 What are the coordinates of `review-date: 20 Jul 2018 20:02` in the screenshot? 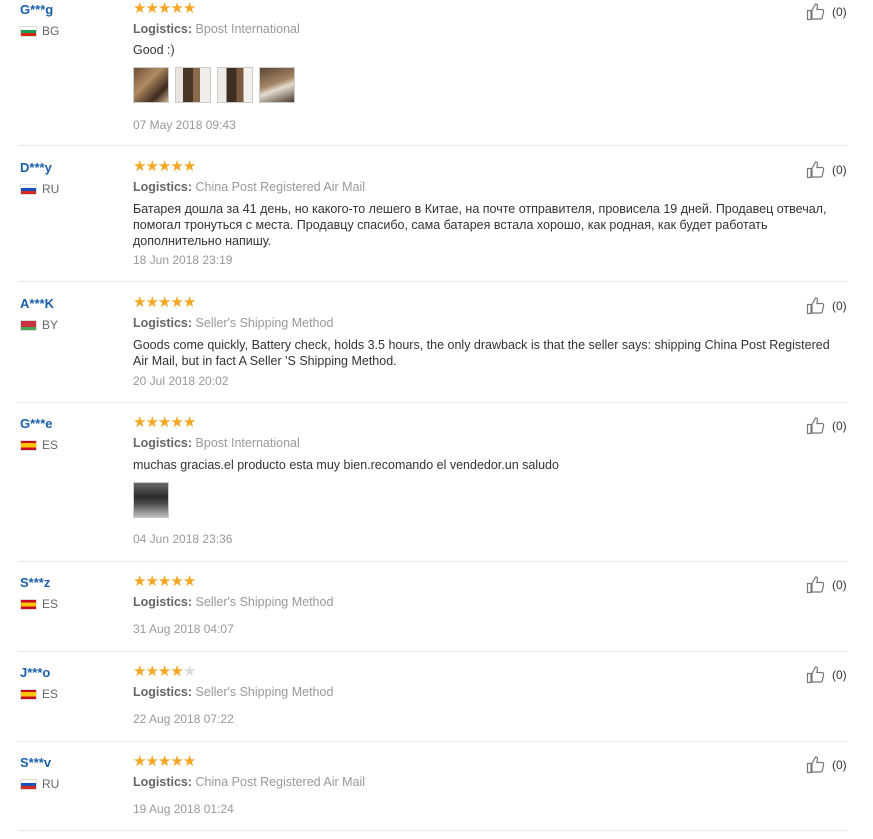 It's located at (181, 381).